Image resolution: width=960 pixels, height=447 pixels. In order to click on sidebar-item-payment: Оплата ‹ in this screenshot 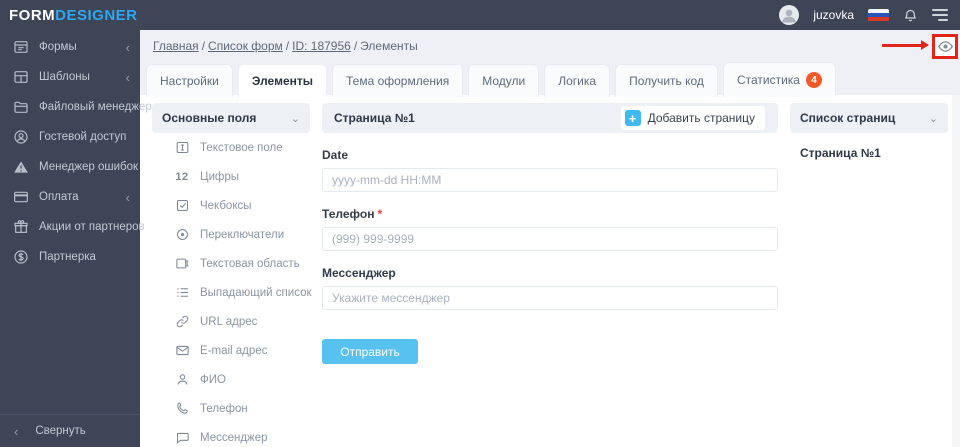, I will do `click(70, 197)`.